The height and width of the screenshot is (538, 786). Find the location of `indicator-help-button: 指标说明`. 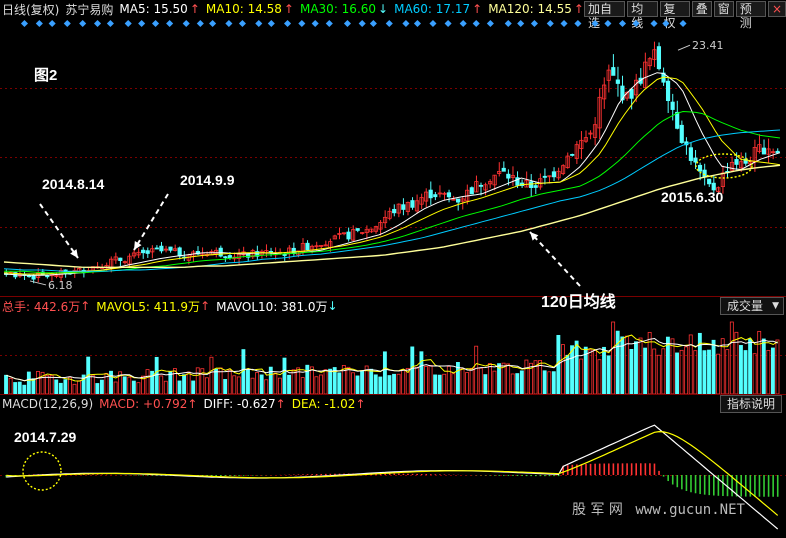

indicator-help-button: 指标说明 is located at coordinates (751, 404).